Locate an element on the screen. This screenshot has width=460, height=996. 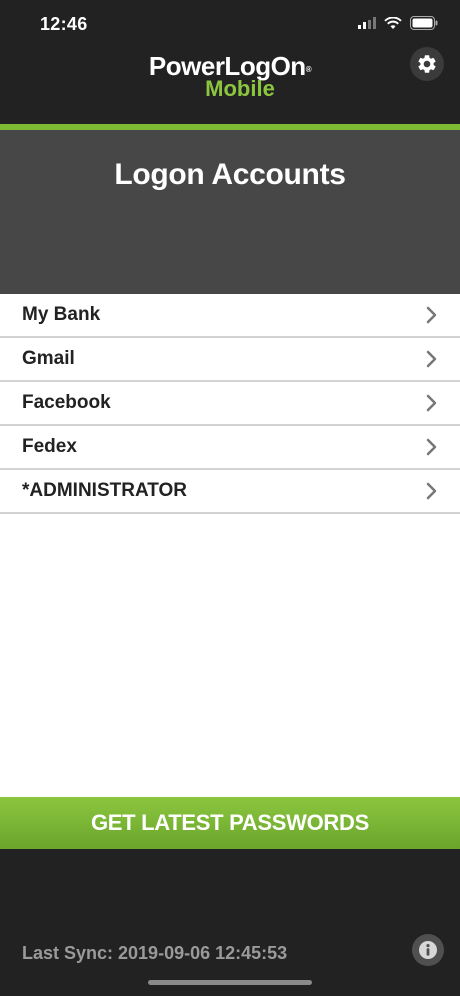
logo-registered-mark: ® is located at coordinates (308, 69).